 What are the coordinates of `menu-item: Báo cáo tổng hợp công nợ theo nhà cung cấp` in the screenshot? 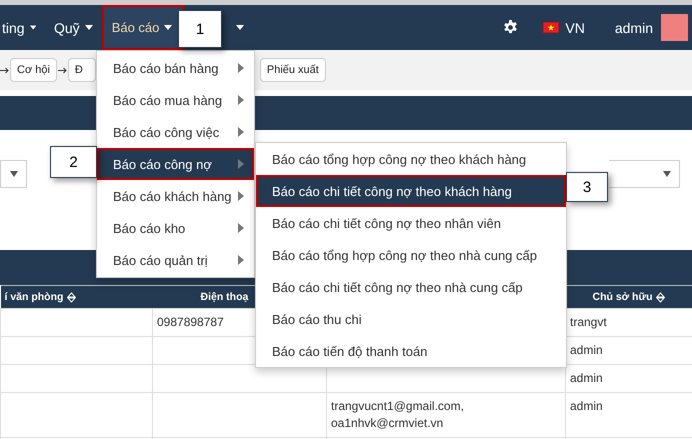 It's located at (411, 255).